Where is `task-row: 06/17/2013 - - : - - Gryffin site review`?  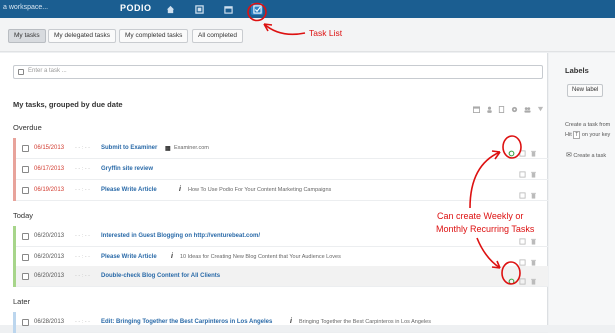 task-row: 06/17/2013 - - : - - Gryffin site review is located at coordinates (280, 169).